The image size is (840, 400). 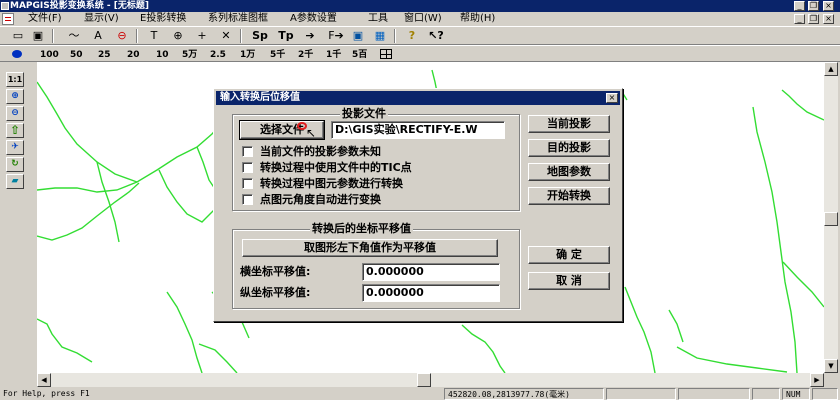 What do you see at coordinates (799, 6) in the screenshot?
I see `minimize-button: _` at bounding box center [799, 6].